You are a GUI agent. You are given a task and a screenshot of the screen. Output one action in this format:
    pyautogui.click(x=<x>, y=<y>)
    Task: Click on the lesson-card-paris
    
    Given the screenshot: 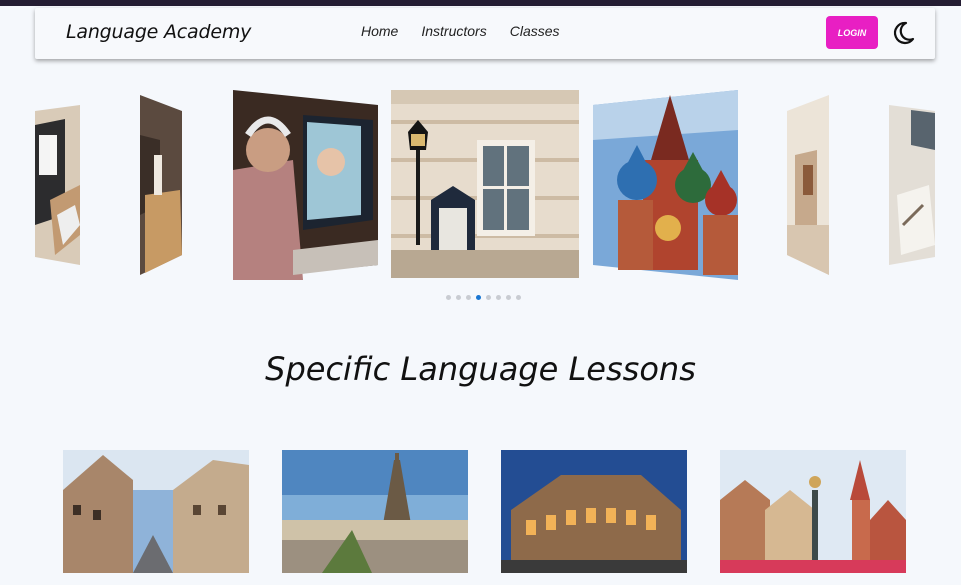 What is the action you would take?
    pyautogui.click(x=375, y=511)
    